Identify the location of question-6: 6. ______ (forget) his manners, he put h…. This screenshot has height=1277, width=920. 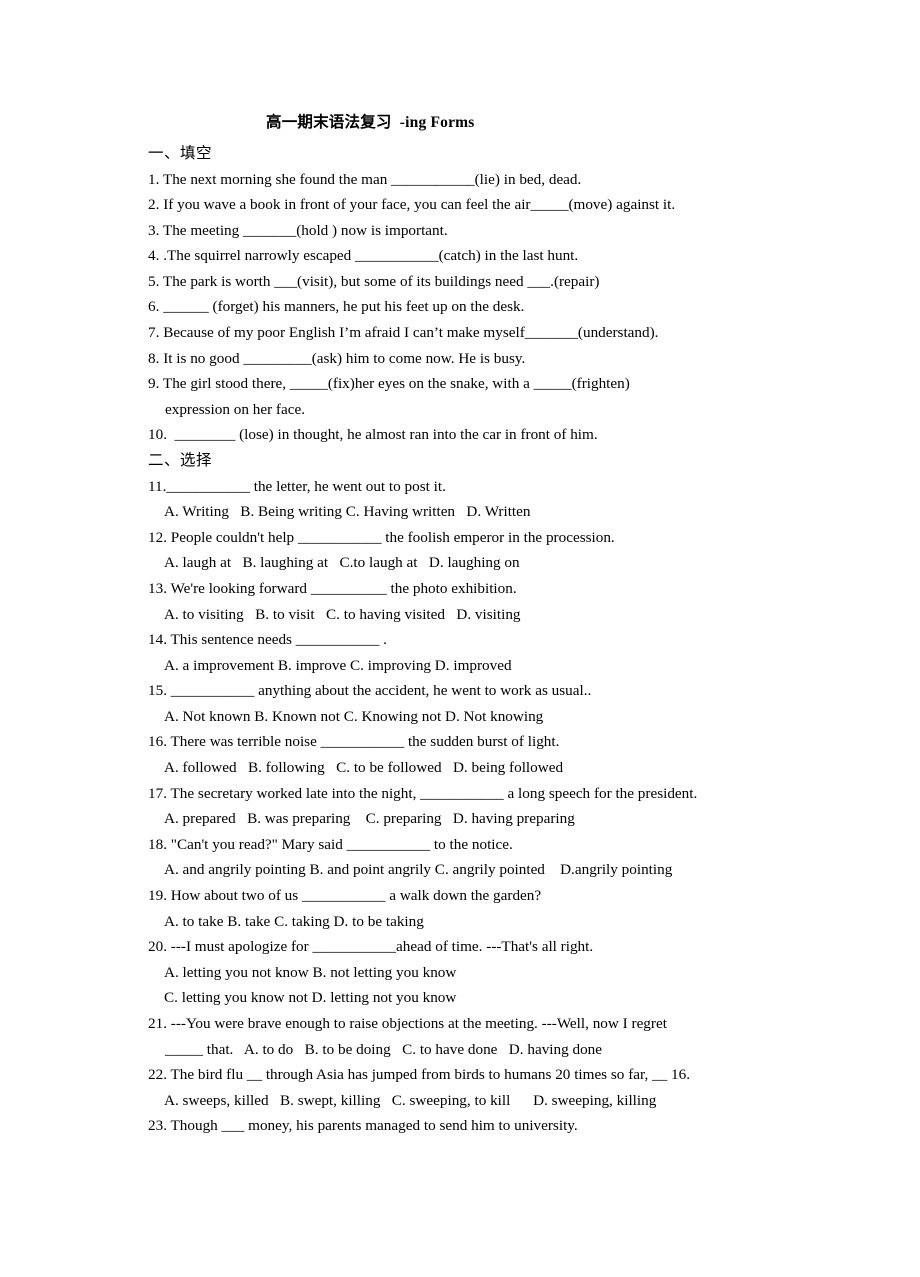
(336, 307).